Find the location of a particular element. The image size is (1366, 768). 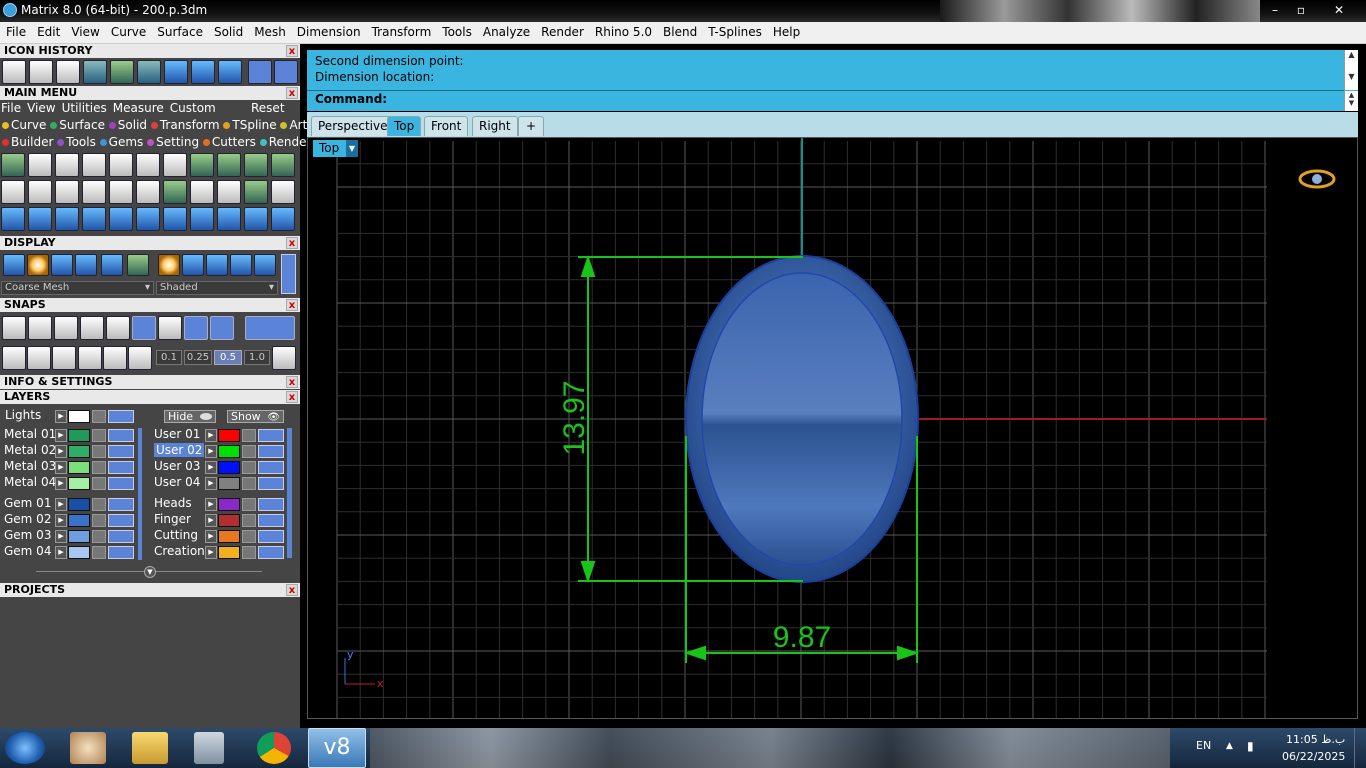

calculator-icon is located at coordinates (209, 748).